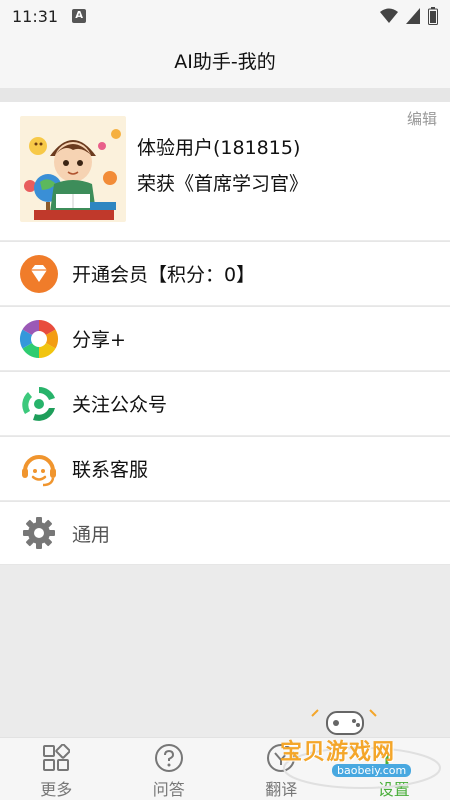  Describe the element at coordinates (225, 16) in the screenshot. I see `status-bar: 11:31 A` at that location.